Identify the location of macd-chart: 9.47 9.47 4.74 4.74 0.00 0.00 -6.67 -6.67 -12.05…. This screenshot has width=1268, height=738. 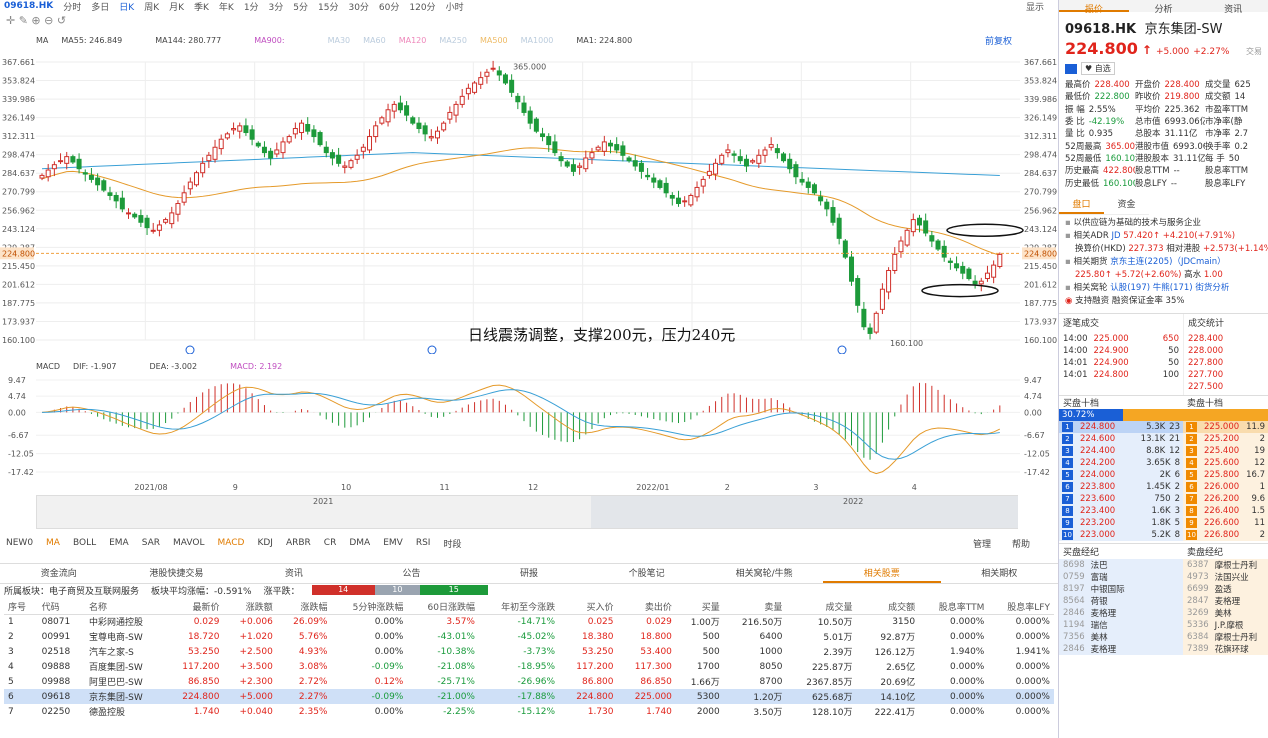
(529, 427).